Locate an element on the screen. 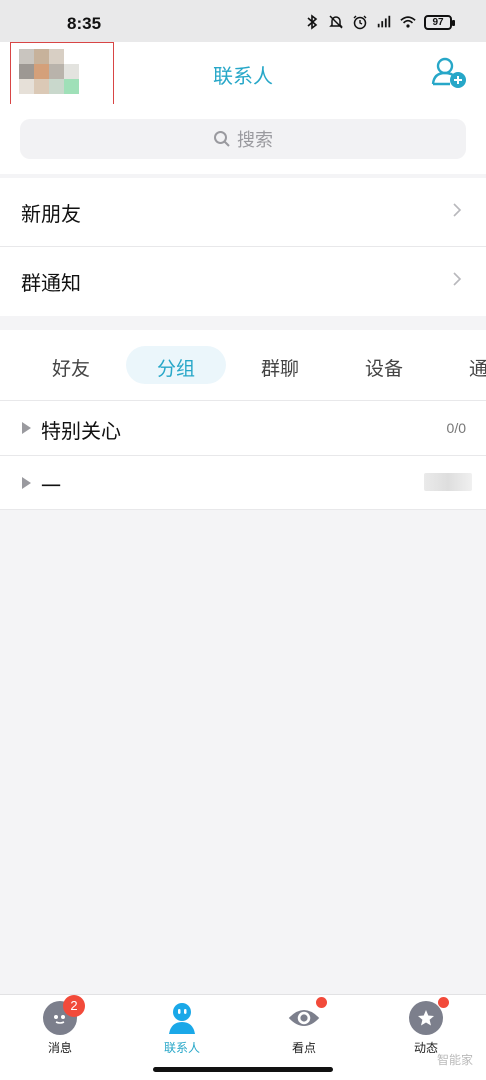 This screenshot has width=486, height=1080. row-new-friends-label: 新朋友 is located at coordinates (51, 214).